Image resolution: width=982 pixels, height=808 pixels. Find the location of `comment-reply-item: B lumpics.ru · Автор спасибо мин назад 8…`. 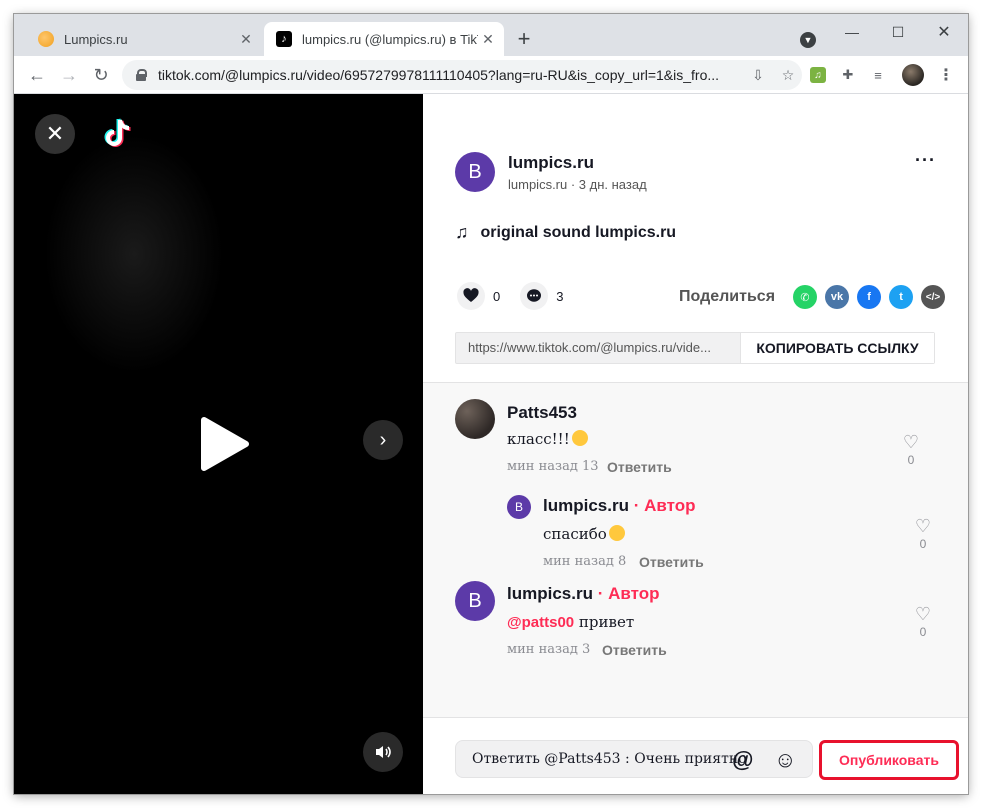

comment-reply-item: B lumpics.ru · Автор спасибо мин назад 8… is located at coordinates (695, 524).